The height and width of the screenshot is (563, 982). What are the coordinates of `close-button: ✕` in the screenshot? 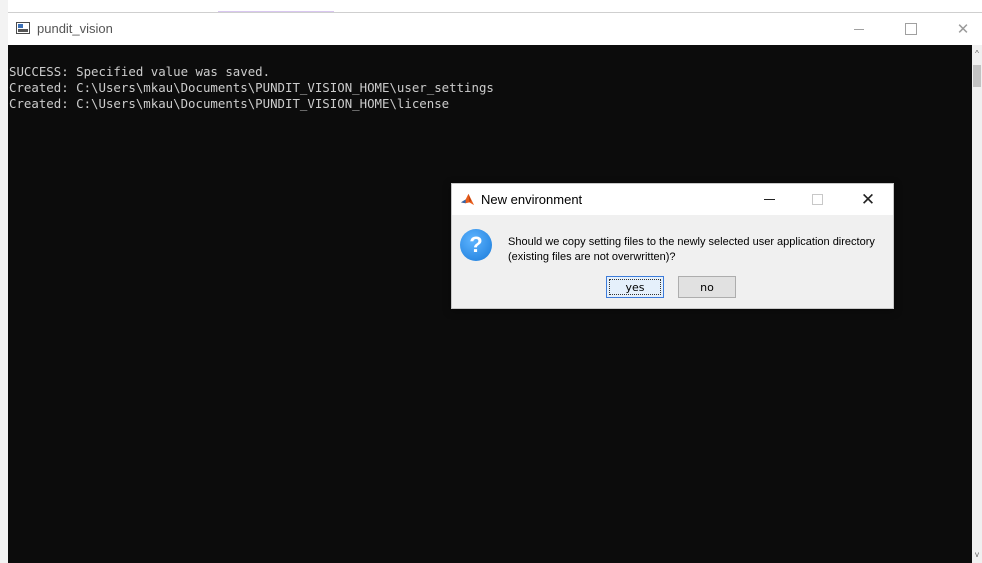 It's located at (961, 29).